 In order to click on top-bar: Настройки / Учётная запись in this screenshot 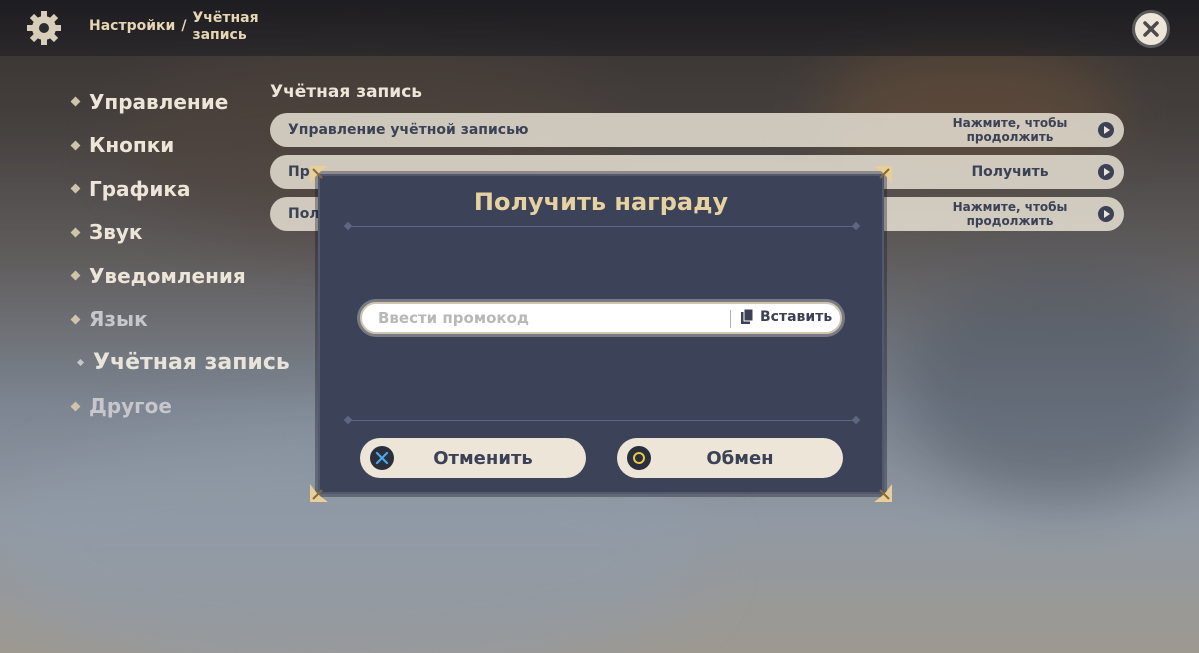, I will do `click(599, 28)`.